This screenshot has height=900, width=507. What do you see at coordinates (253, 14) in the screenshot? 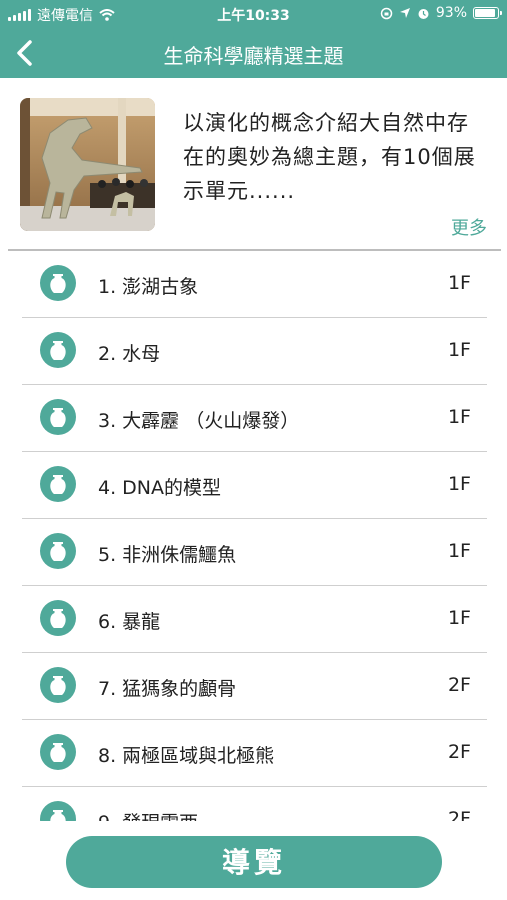
I see `status-bar: 遠傳電信 上午10:33 93%` at bounding box center [253, 14].